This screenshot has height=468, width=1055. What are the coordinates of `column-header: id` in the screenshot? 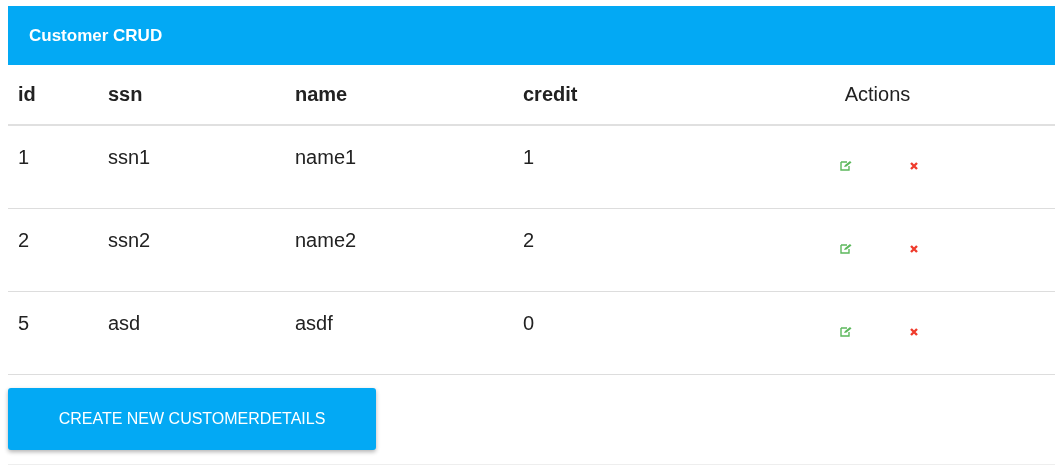 It's located at (27, 94).